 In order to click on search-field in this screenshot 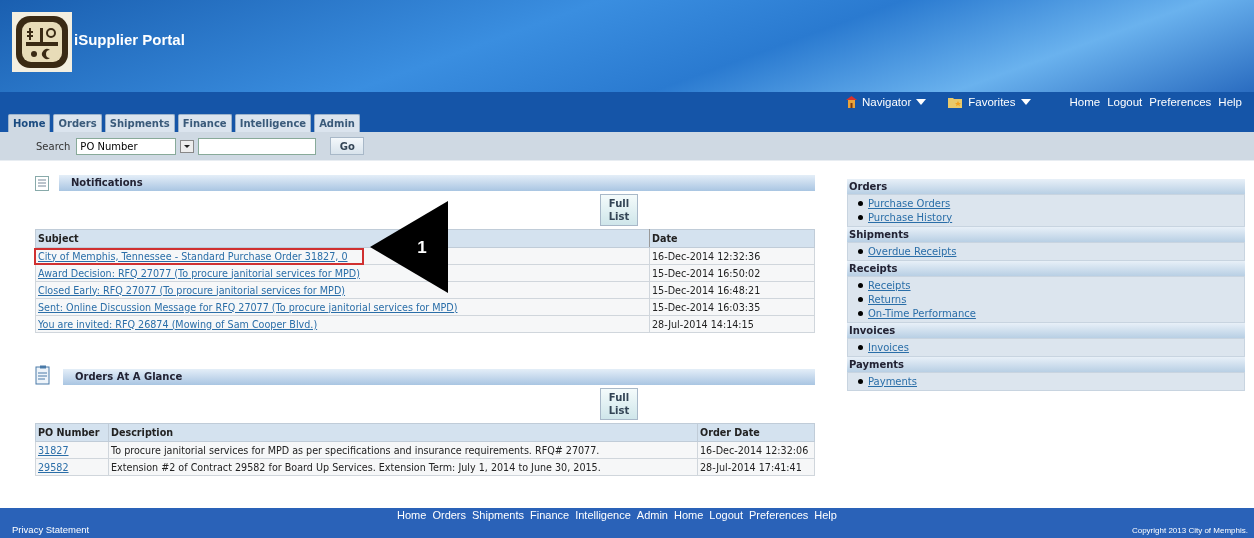, I will do `click(257, 146)`.